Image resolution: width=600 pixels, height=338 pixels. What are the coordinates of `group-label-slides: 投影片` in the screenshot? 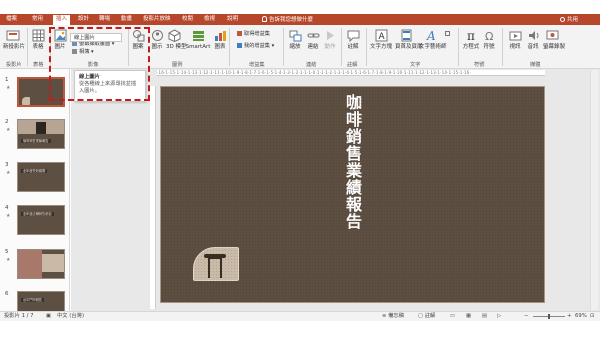 It's located at (14, 65).